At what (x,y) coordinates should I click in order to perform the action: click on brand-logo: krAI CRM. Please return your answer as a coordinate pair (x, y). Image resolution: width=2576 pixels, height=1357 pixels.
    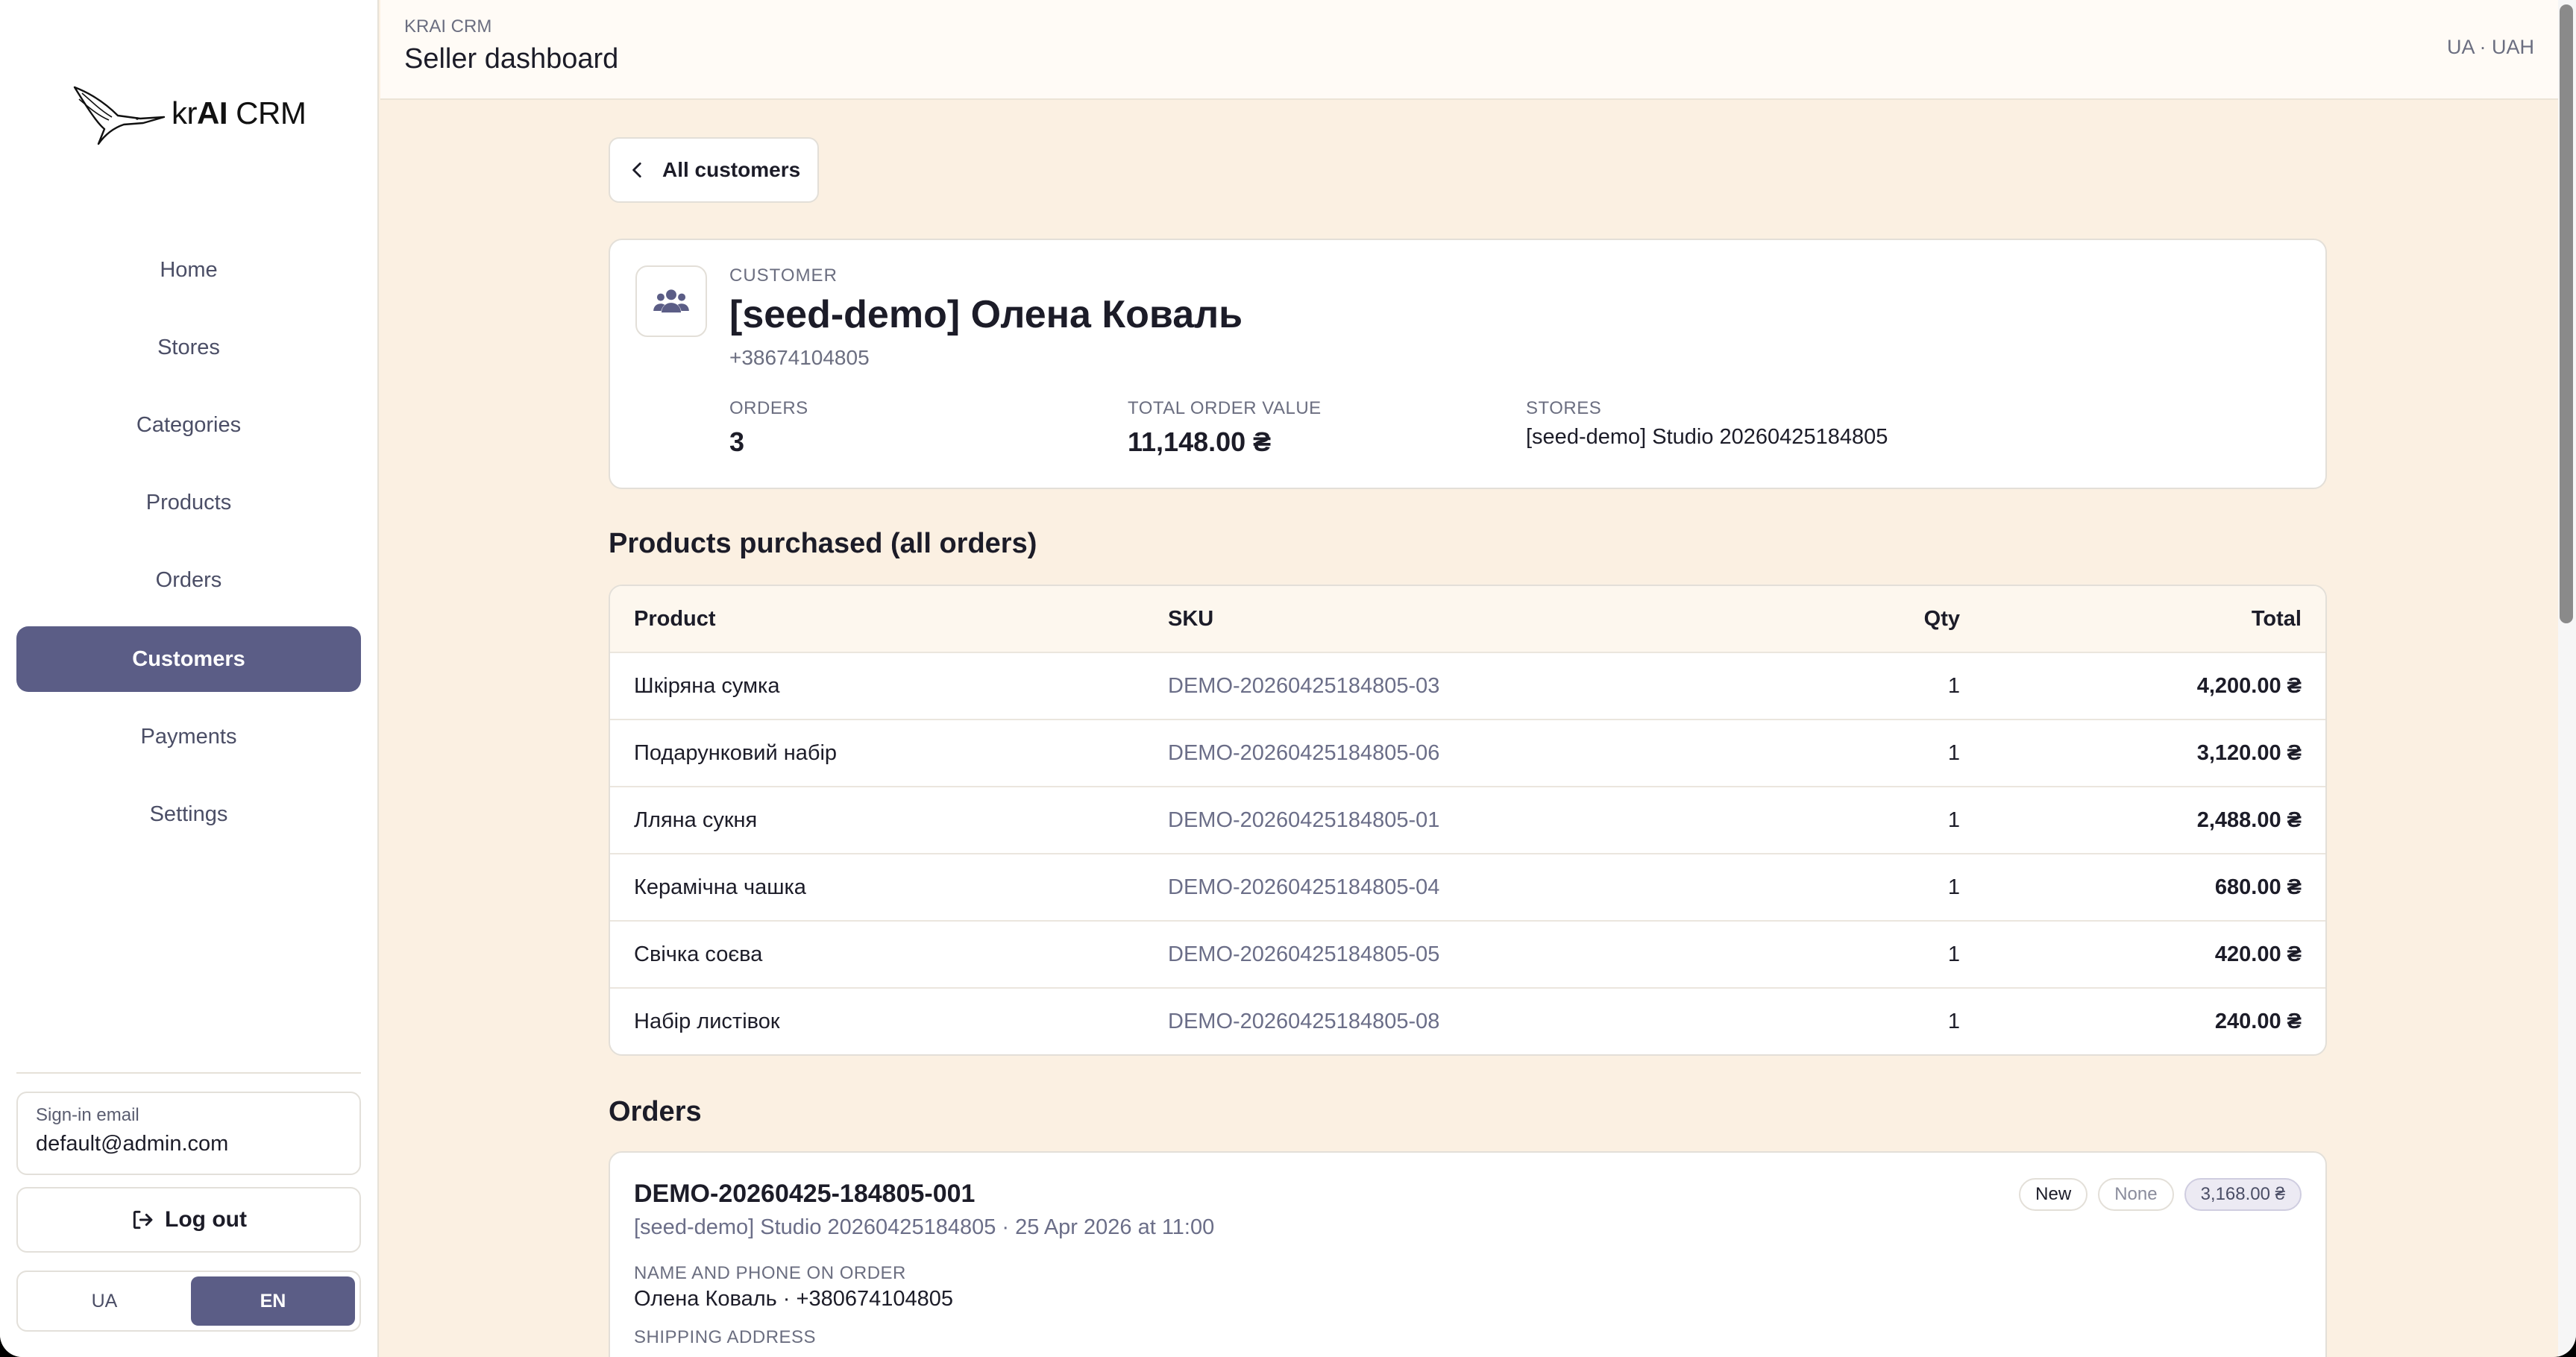
    Looking at the image, I should click on (195, 113).